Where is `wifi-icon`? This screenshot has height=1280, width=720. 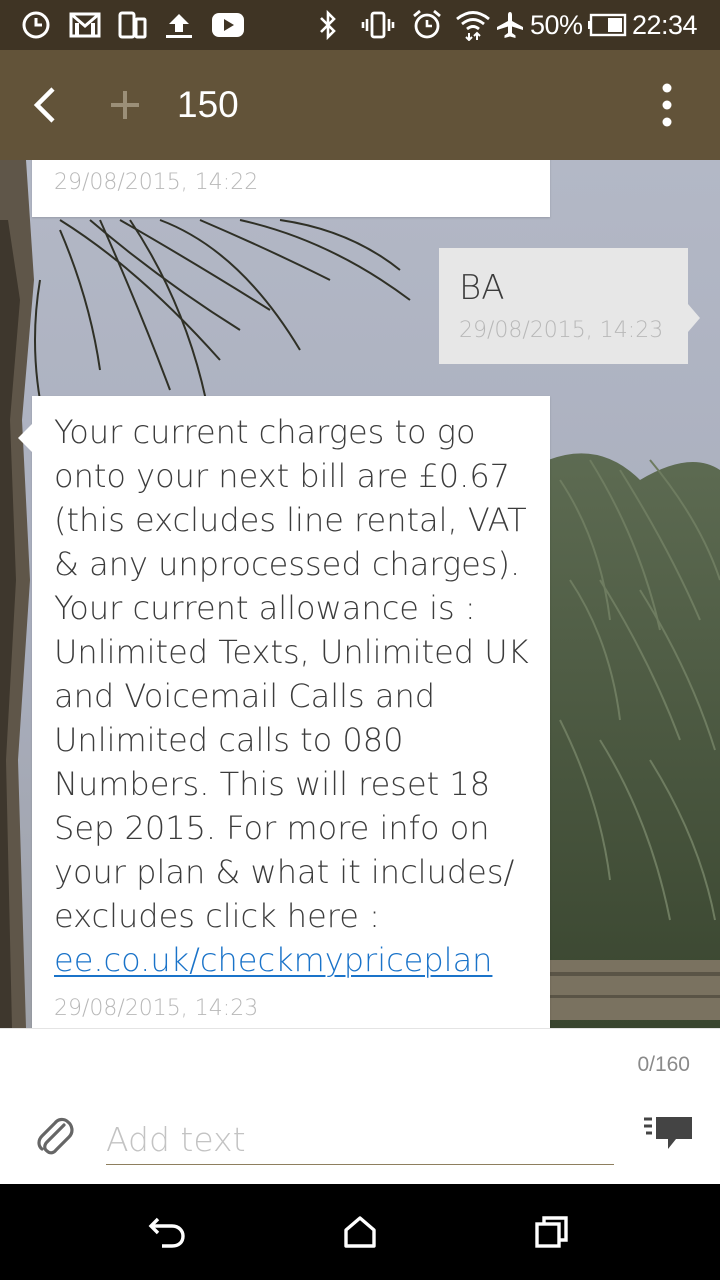 wifi-icon is located at coordinates (473, 25).